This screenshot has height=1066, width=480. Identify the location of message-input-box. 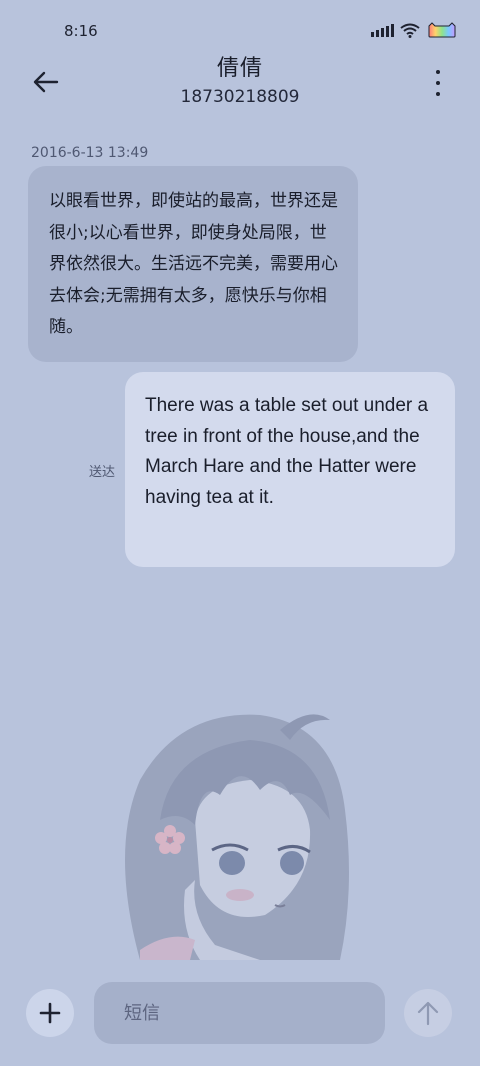
(239, 1013).